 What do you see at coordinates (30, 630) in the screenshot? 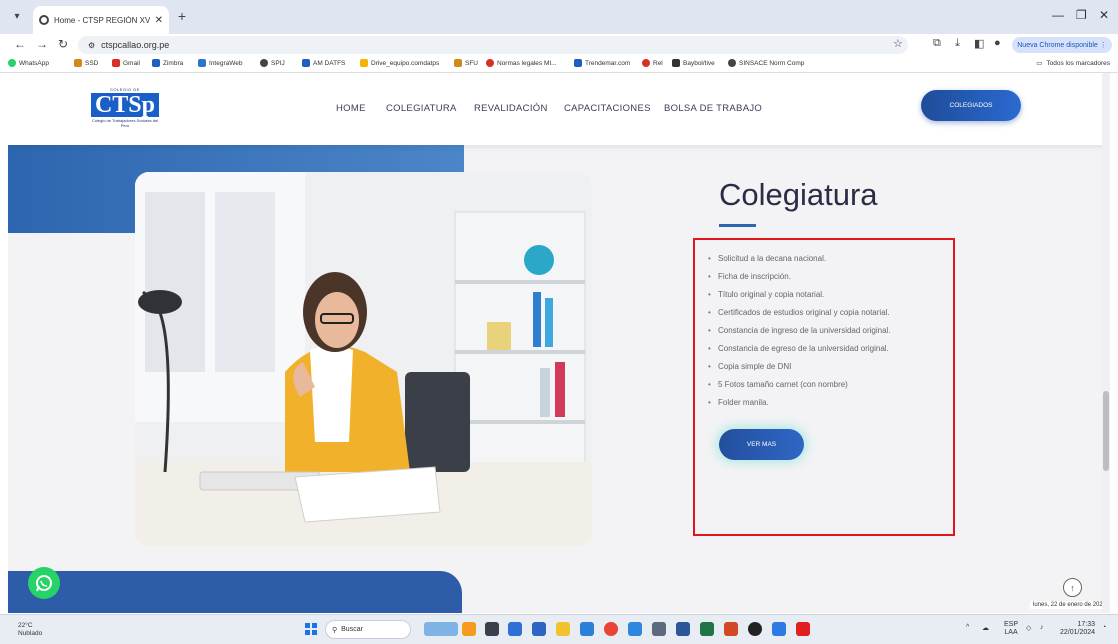
I see `weather-widget: 22°C Nublado` at bounding box center [30, 630].